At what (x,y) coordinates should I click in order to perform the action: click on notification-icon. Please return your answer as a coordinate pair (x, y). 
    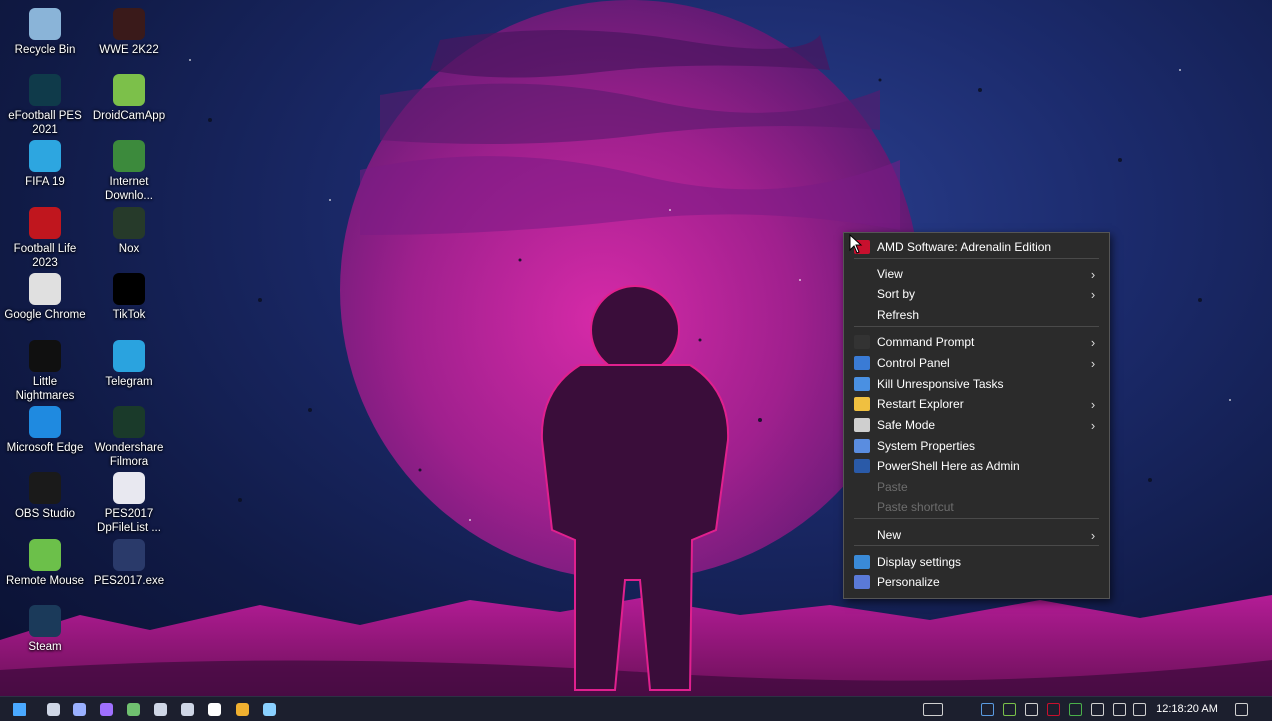
    Looking at the image, I should click on (1241, 709).